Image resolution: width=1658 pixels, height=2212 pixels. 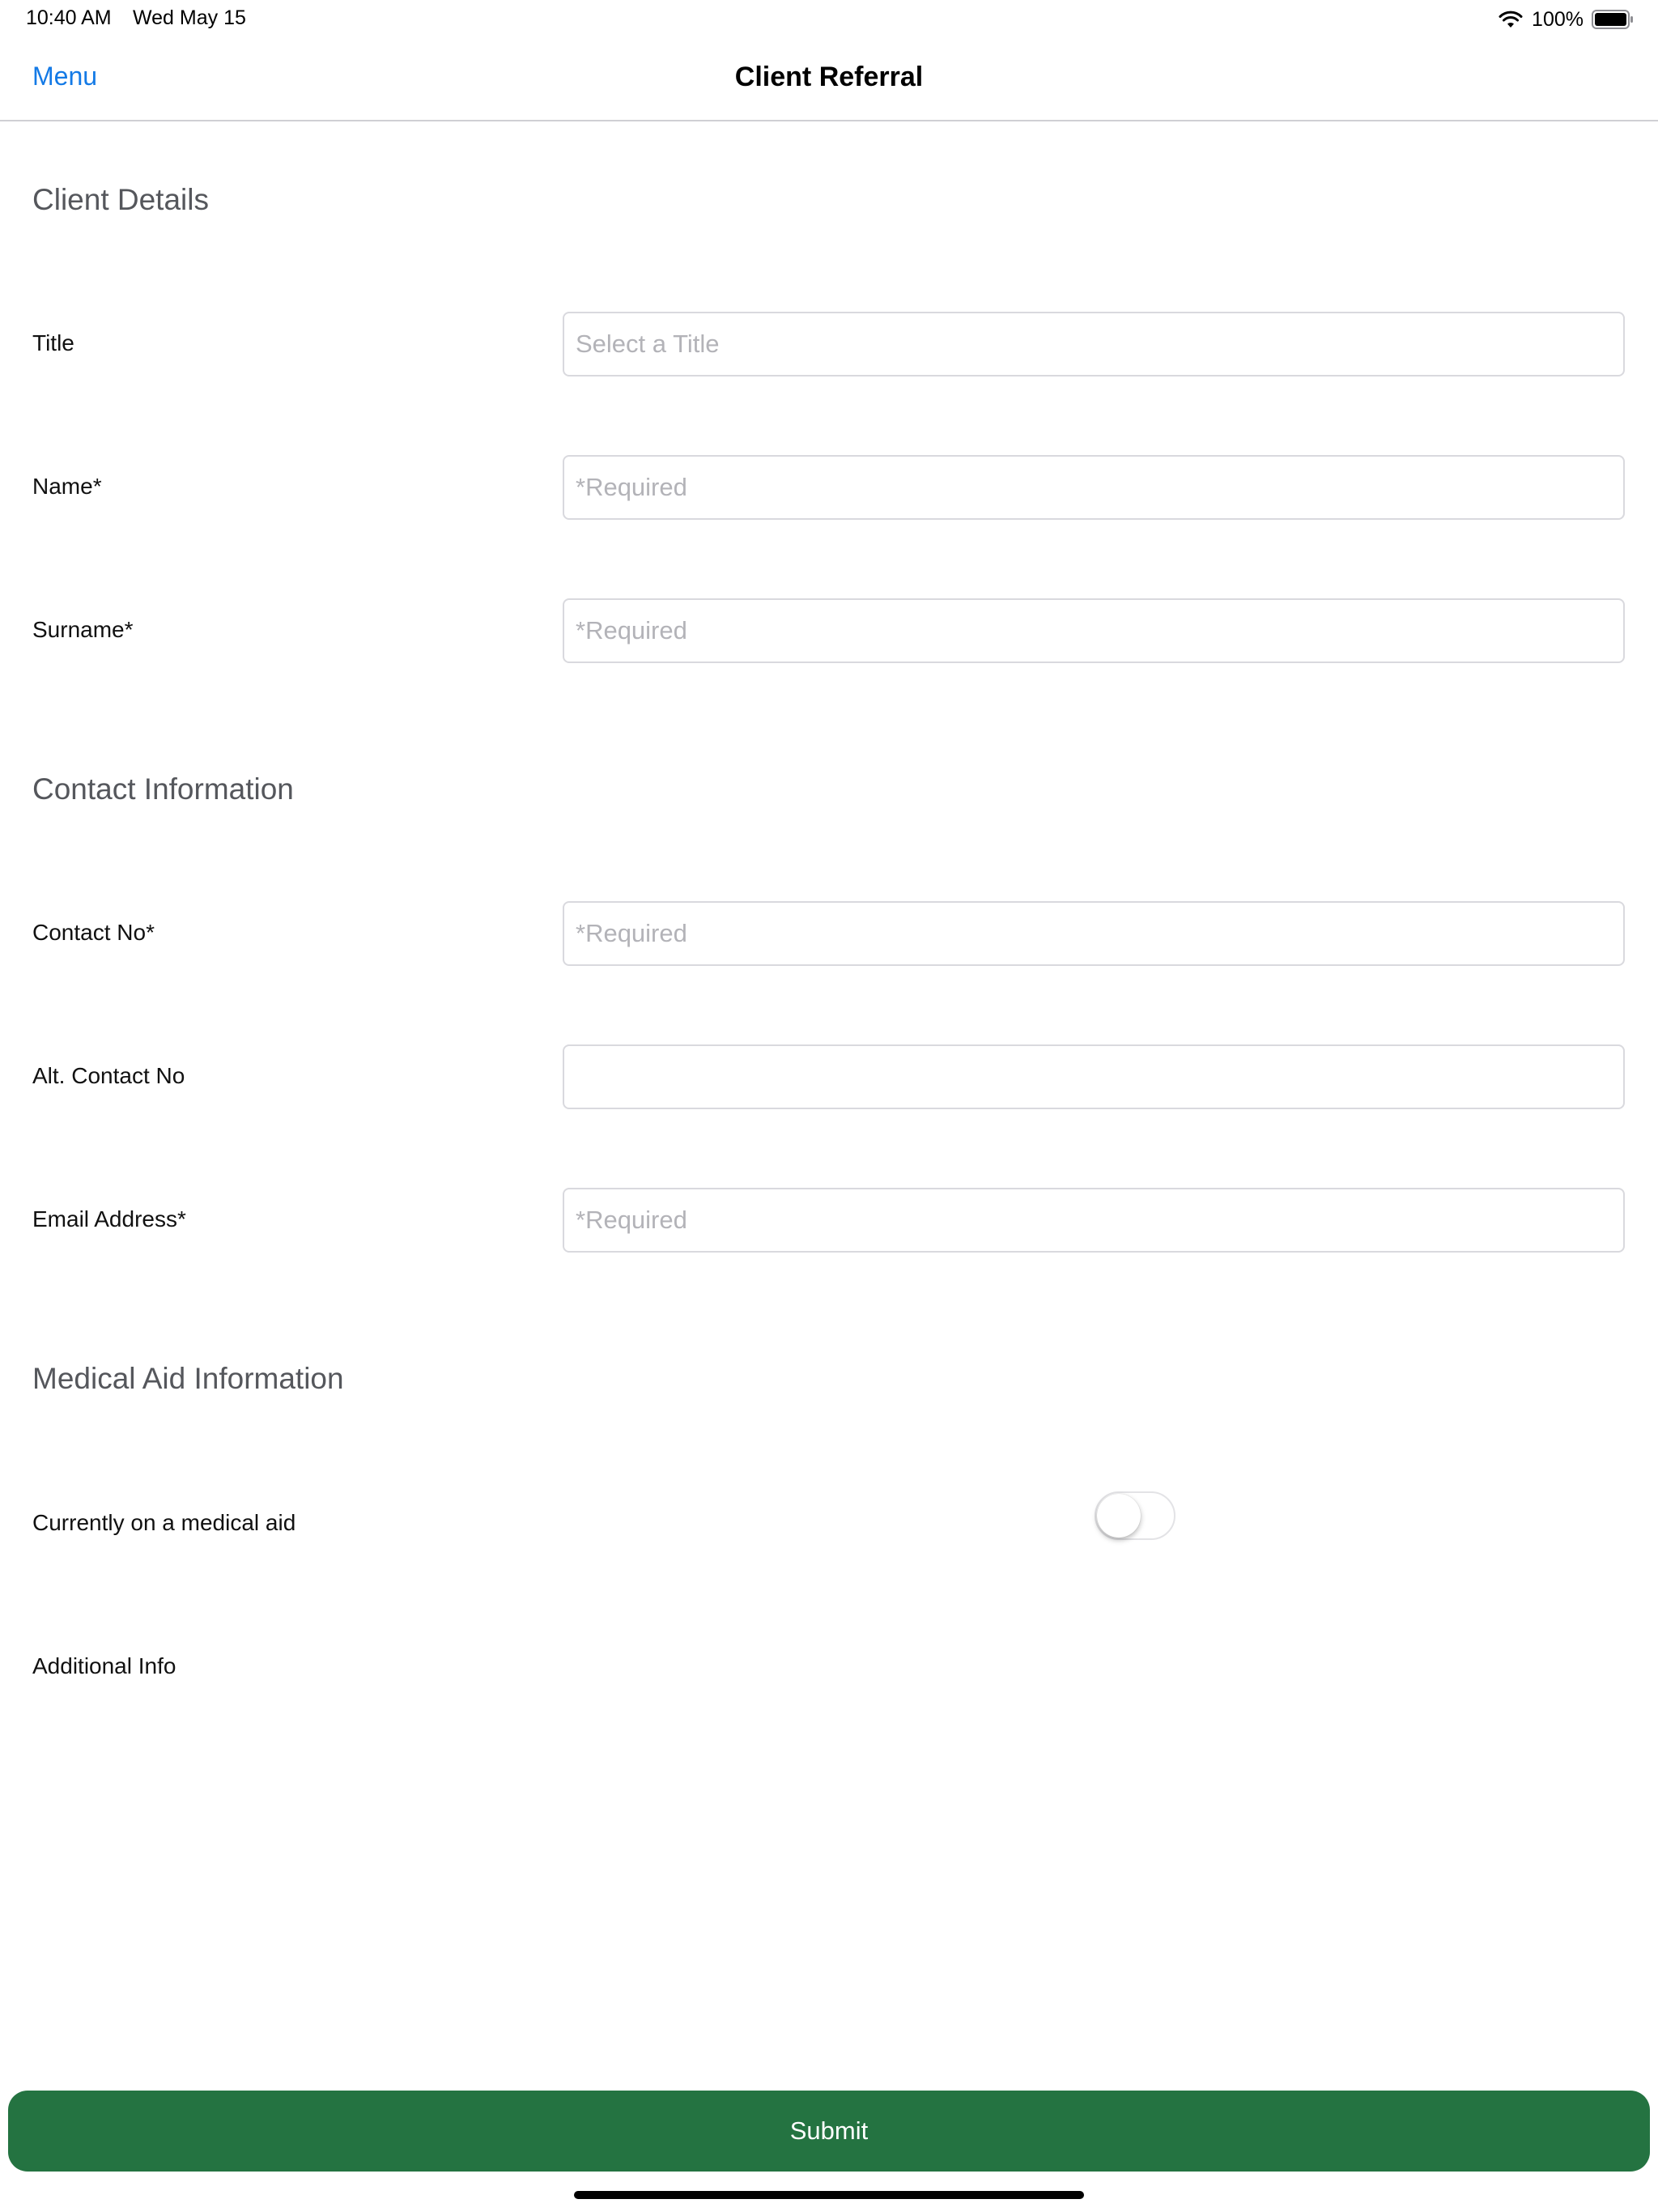 What do you see at coordinates (163, 789) in the screenshot?
I see `section-title-contact-information: Contact Information` at bounding box center [163, 789].